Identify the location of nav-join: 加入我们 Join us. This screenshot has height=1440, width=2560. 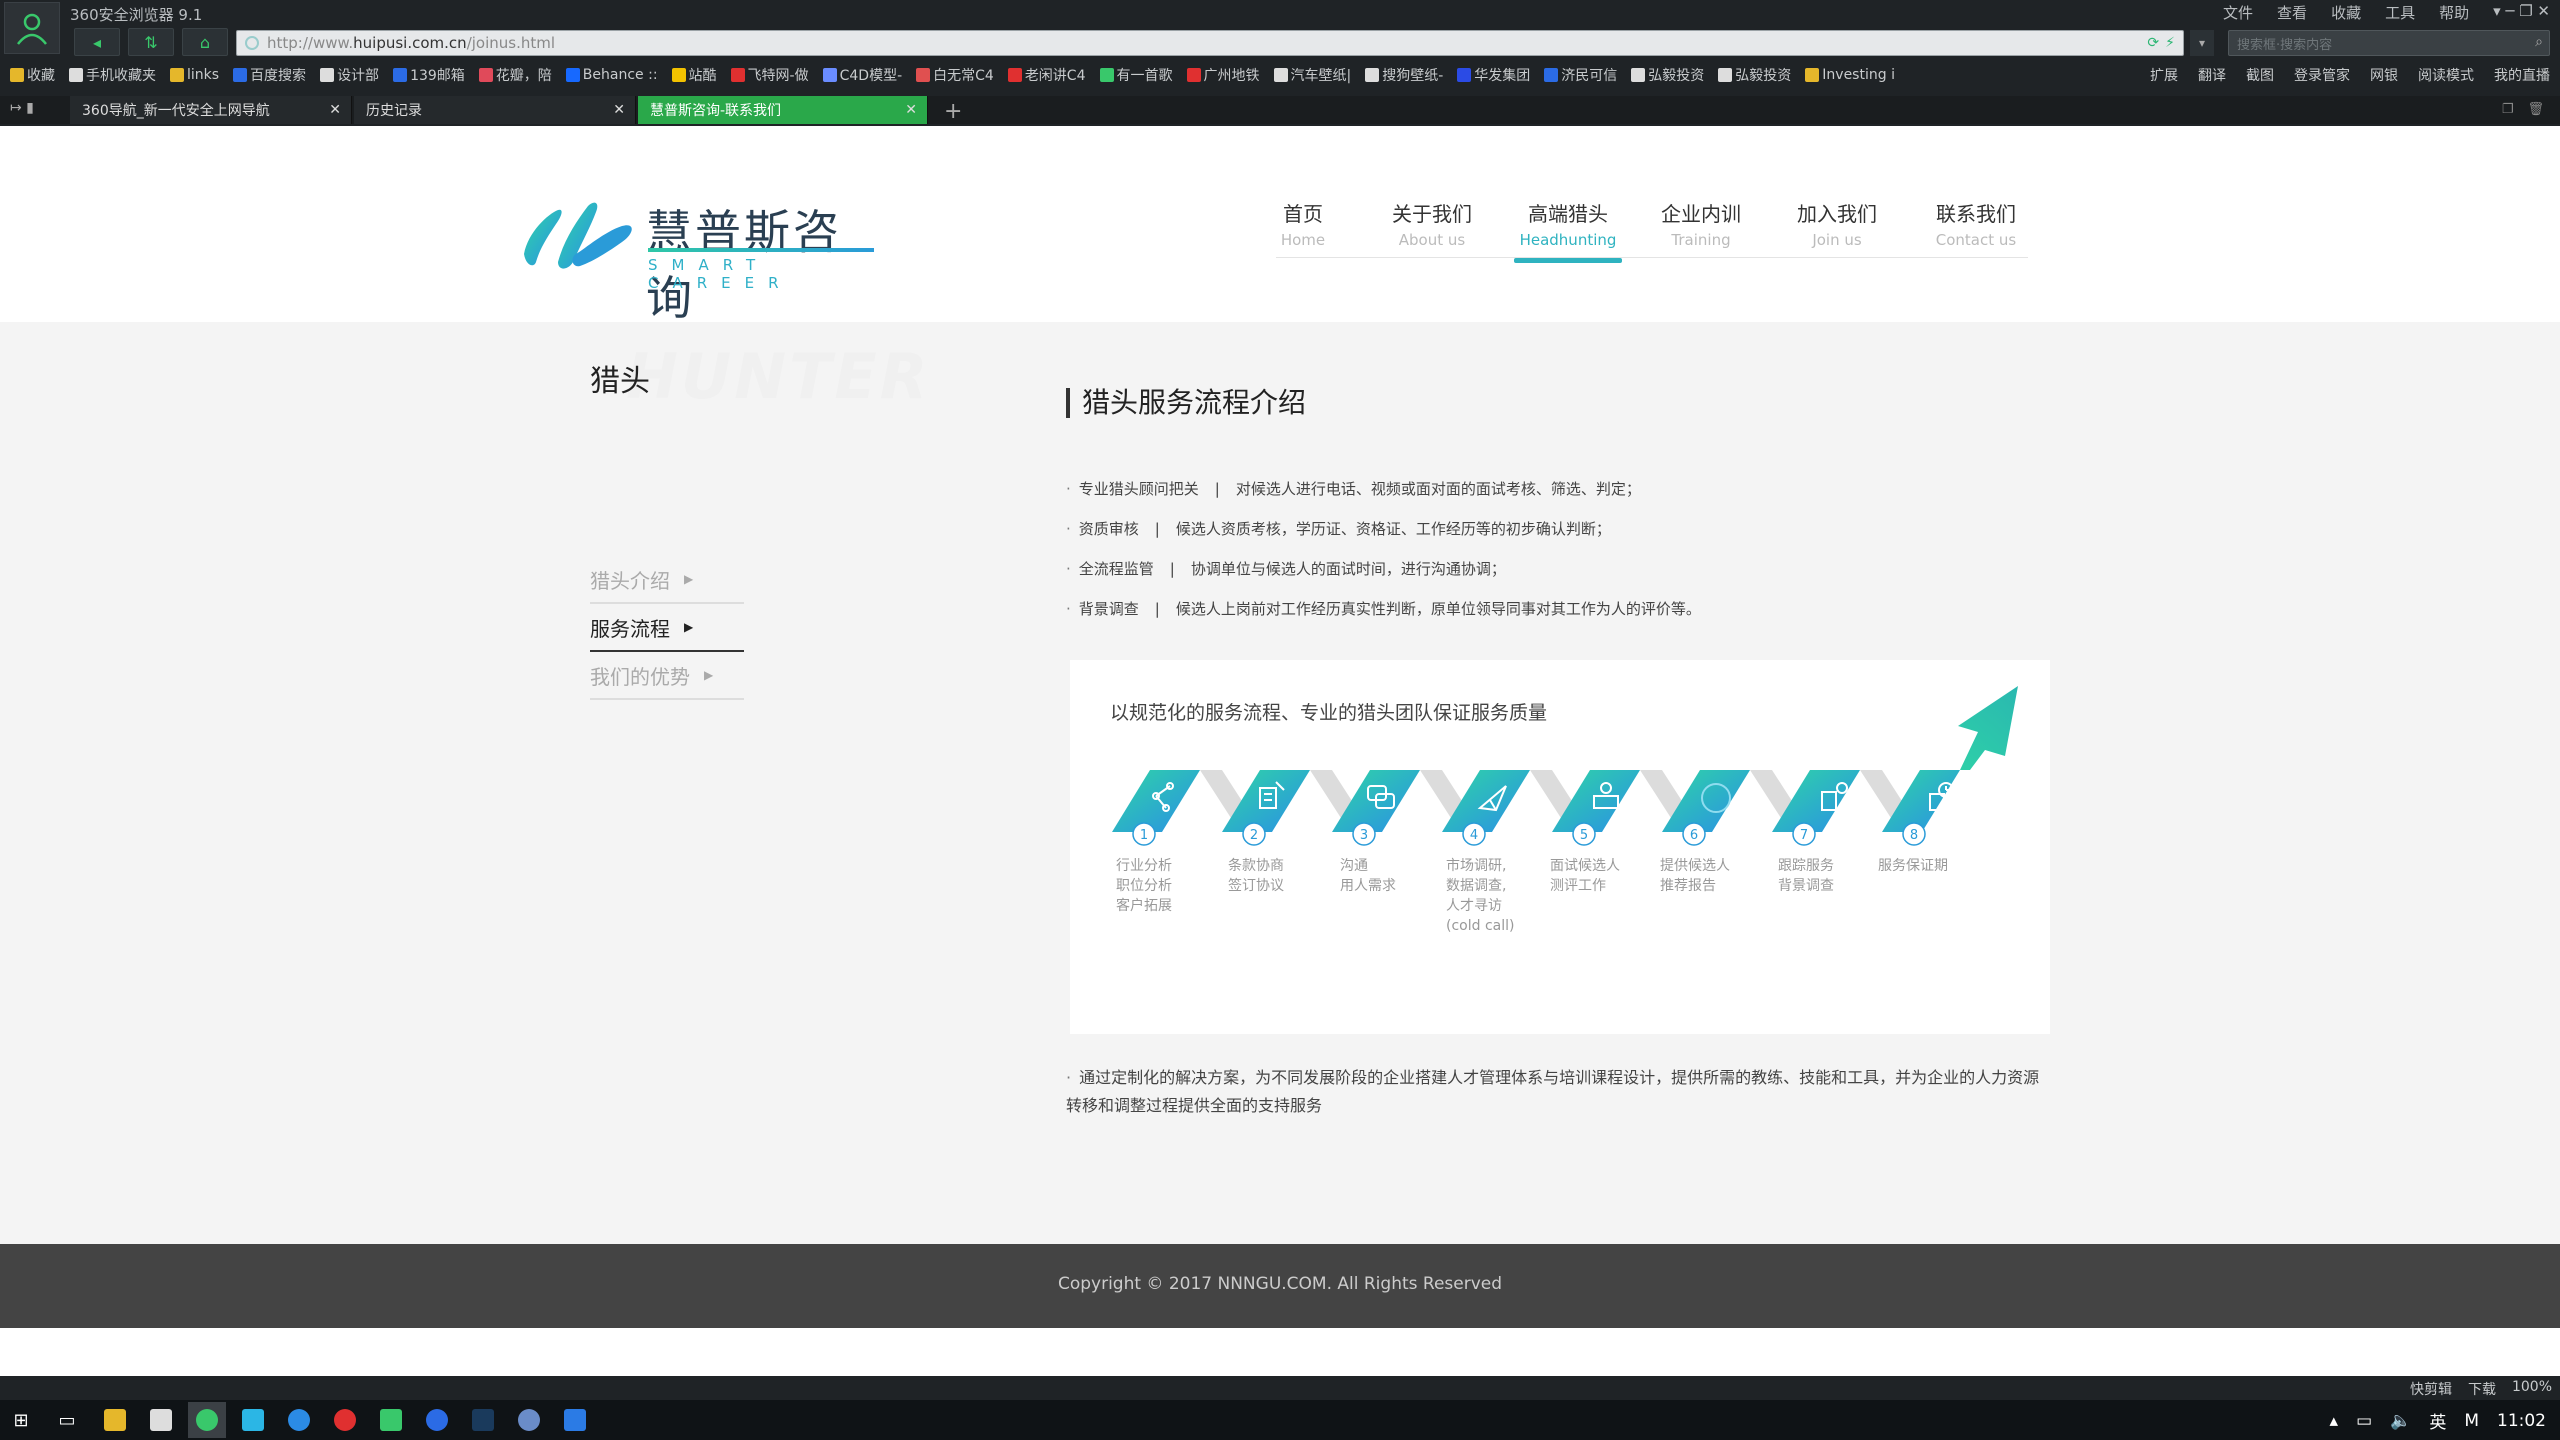
(1837, 223).